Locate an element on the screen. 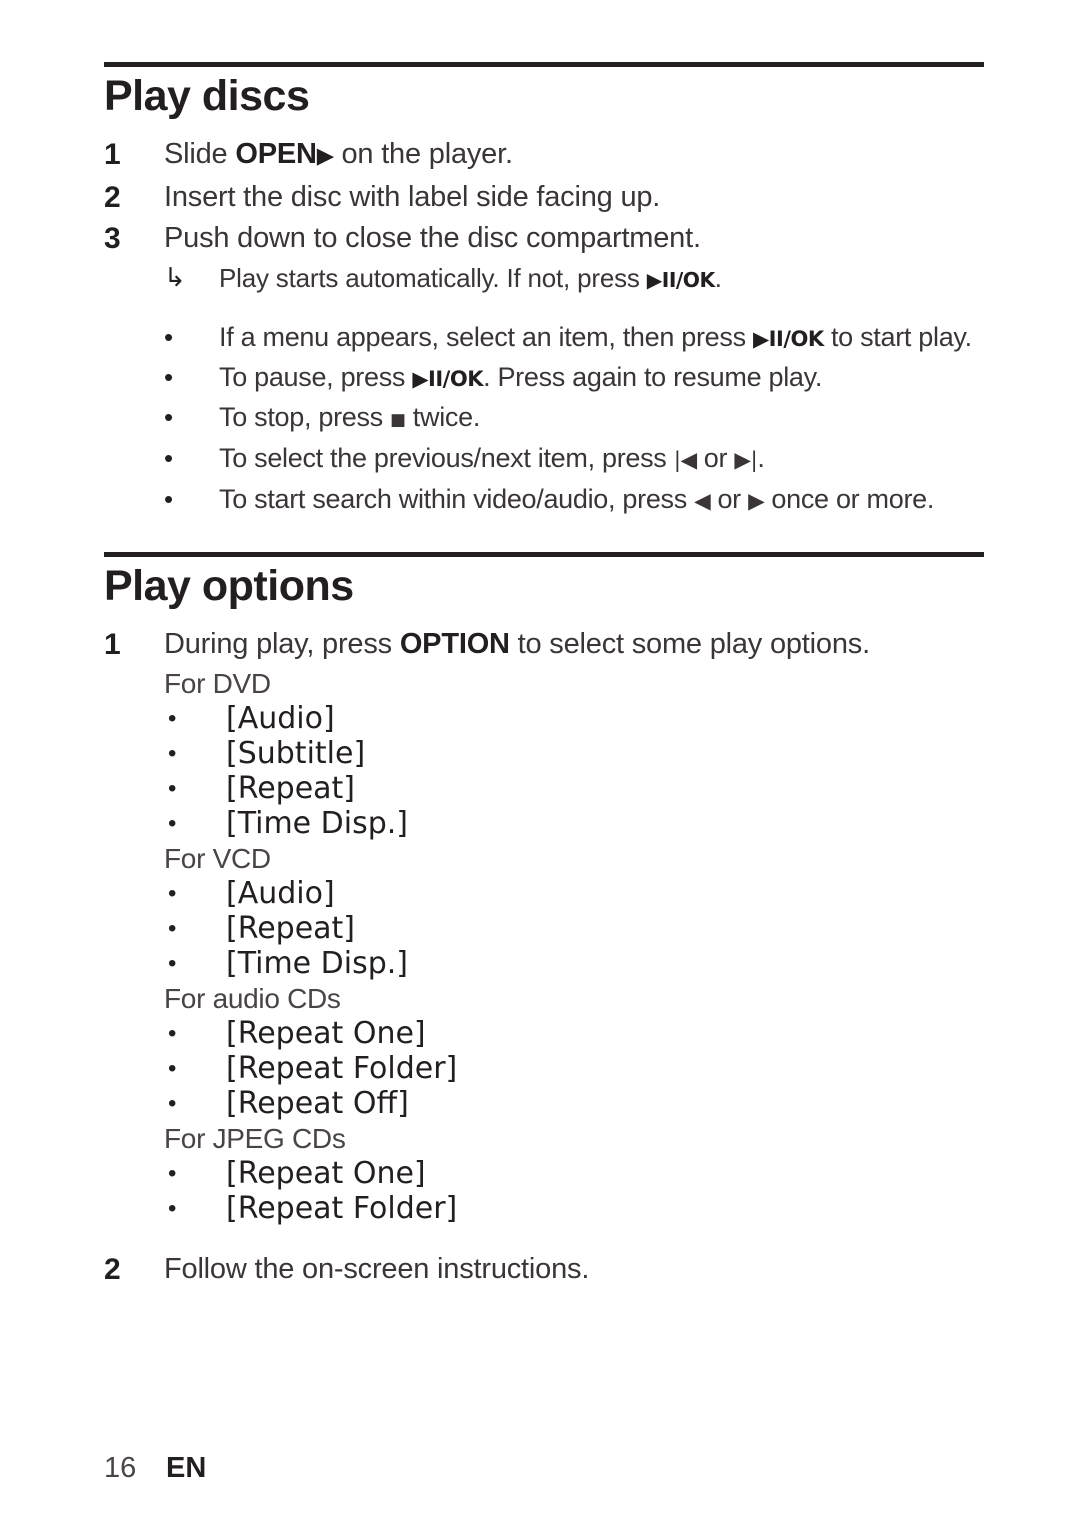 The height and width of the screenshot is (1528, 1080). option-group-label-audio-cds: For audio CDs is located at coordinates (252, 999).